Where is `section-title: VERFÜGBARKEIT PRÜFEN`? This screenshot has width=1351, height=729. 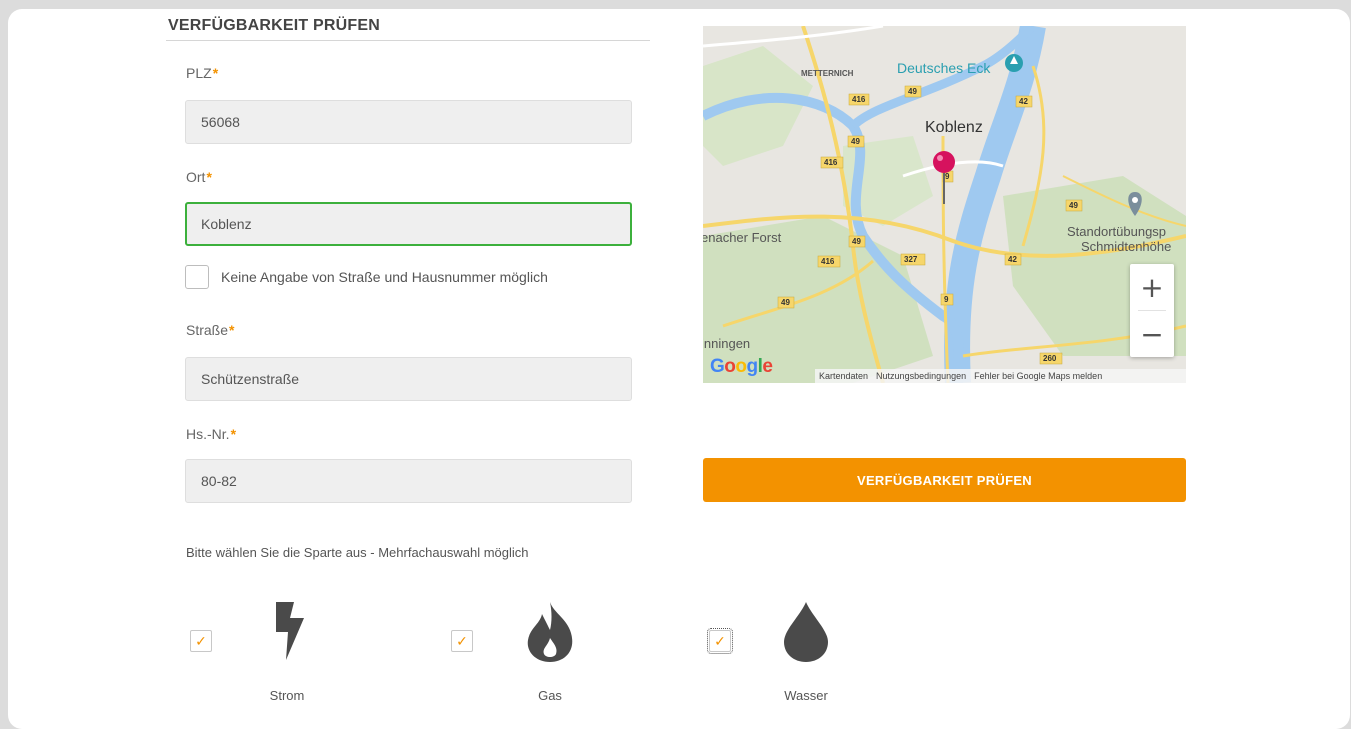 section-title: VERFÜGBARKEIT PRÜFEN is located at coordinates (274, 25).